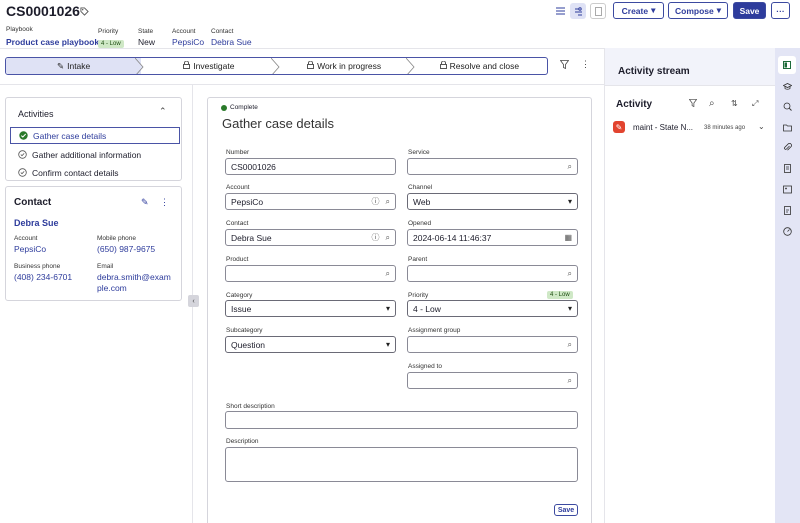 This screenshot has width=800, height=523. I want to click on contact-more-icon: ⋮, so click(164, 202).